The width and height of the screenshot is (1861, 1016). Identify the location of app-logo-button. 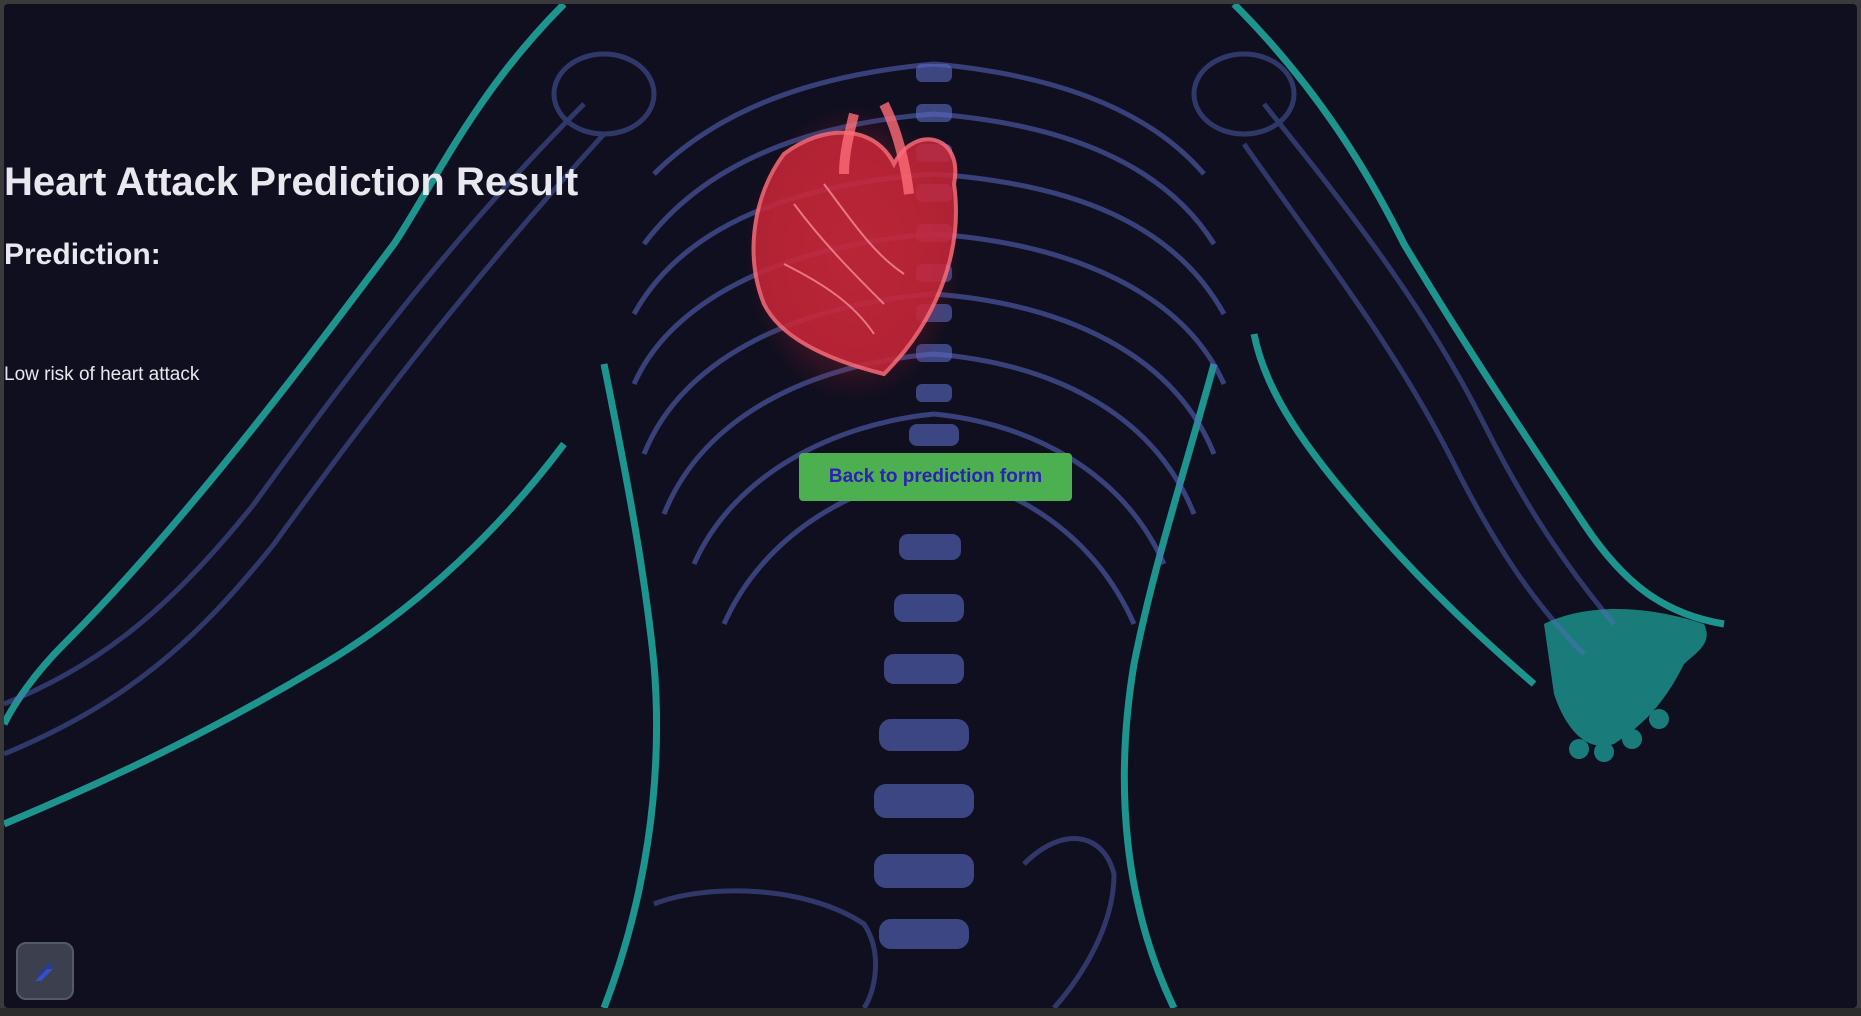
(45, 971).